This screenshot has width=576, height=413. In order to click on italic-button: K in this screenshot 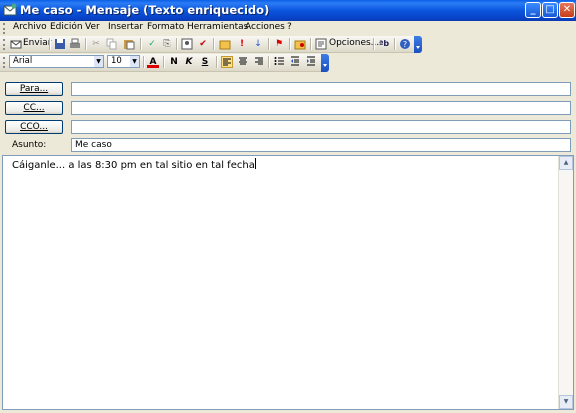, I will do `click(189, 62)`.